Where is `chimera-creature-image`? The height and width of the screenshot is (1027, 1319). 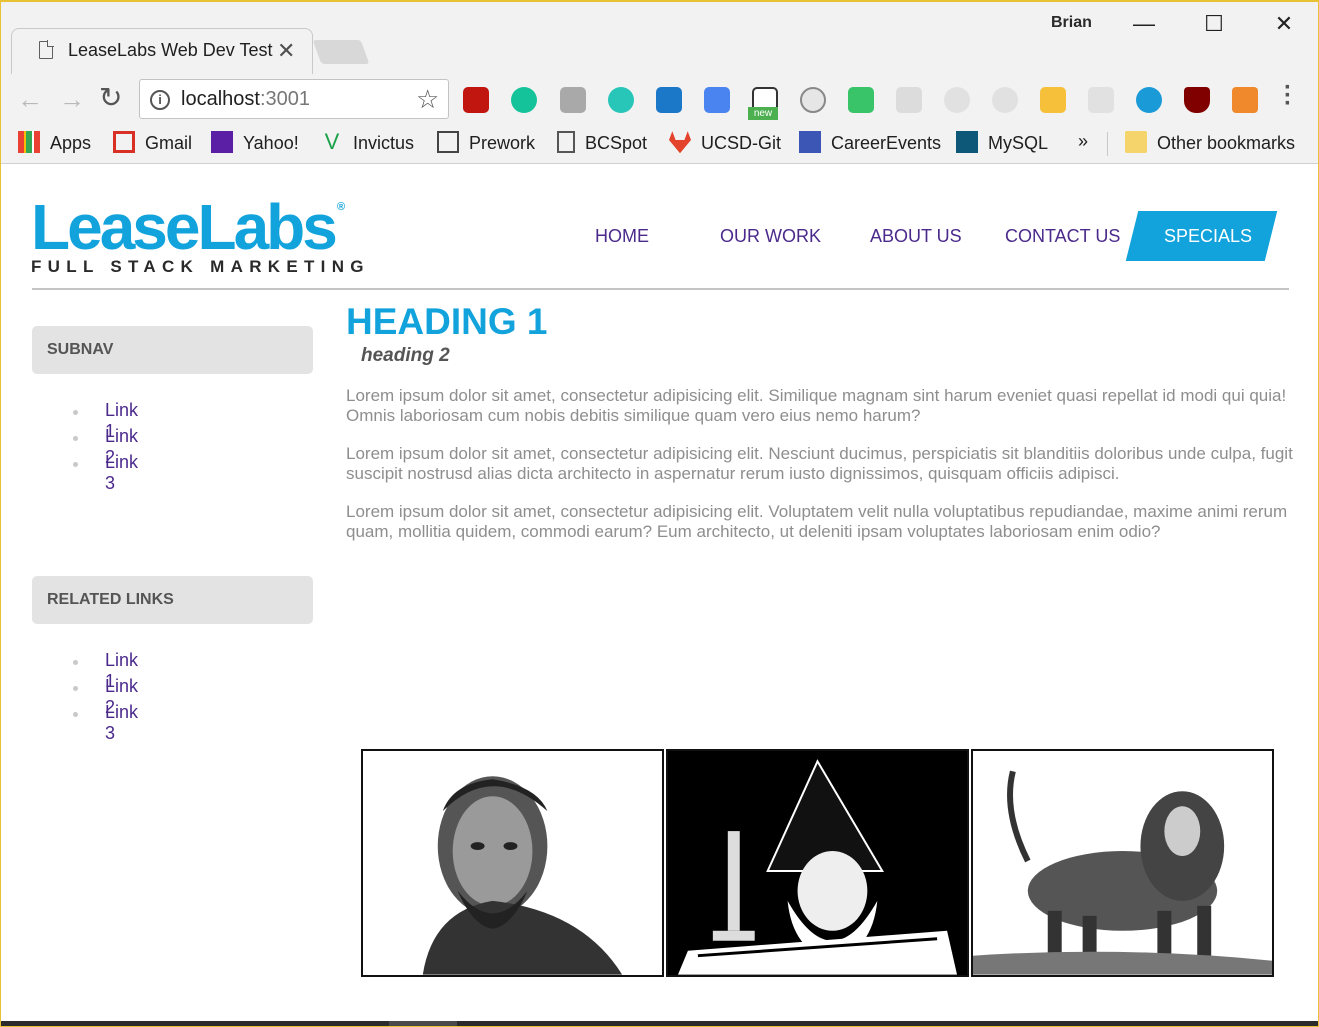
chimera-creature-image is located at coordinates (1122, 863).